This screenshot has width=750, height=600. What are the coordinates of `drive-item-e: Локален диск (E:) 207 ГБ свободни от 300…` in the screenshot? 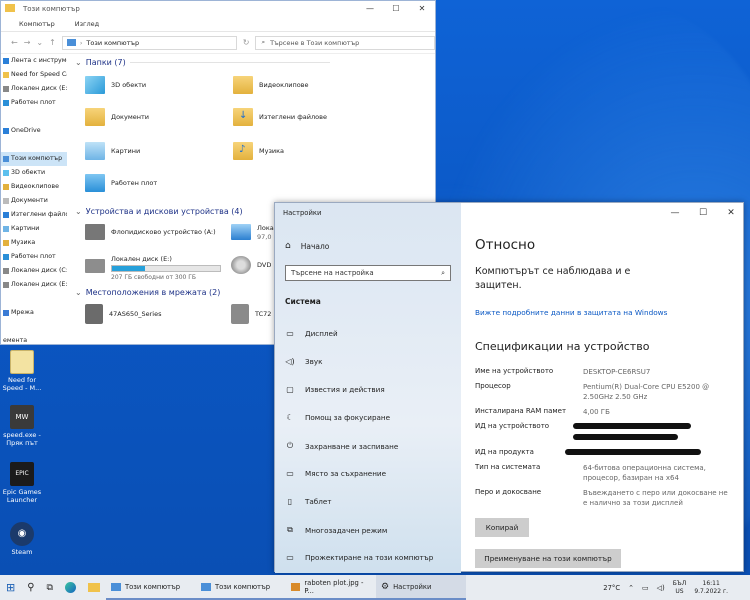 It's located at (153, 268).